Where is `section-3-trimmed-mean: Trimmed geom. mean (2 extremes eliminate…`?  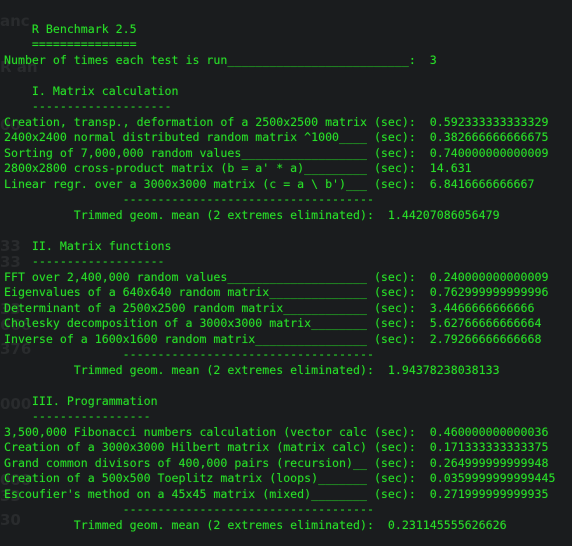 section-3-trimmed-mean: Trimmed geom. mean (2 extremes eliminate… is located at coordinates (255, 524).